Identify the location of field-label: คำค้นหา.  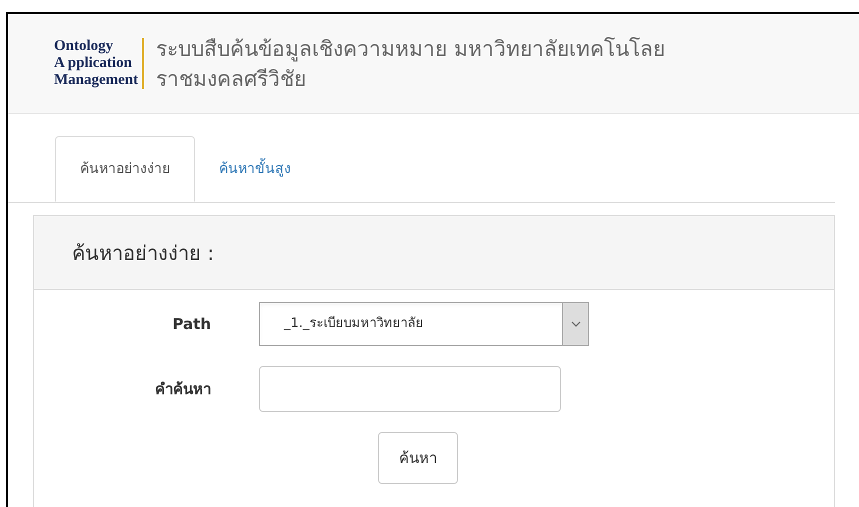
(183, 389).